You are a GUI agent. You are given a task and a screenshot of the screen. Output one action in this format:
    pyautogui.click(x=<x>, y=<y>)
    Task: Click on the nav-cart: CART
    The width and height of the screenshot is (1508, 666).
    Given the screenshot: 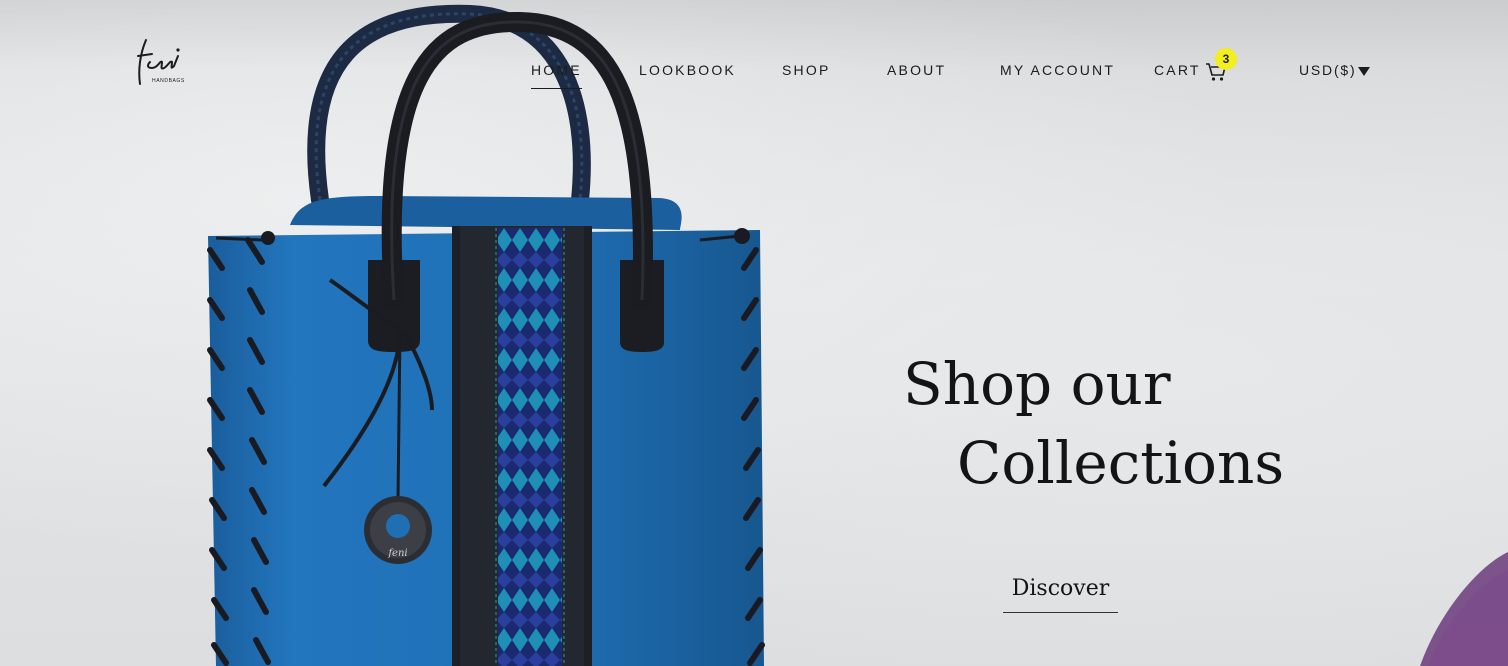 What is the action you would take?
    pyautogui.click(x=1177, y=70)
    